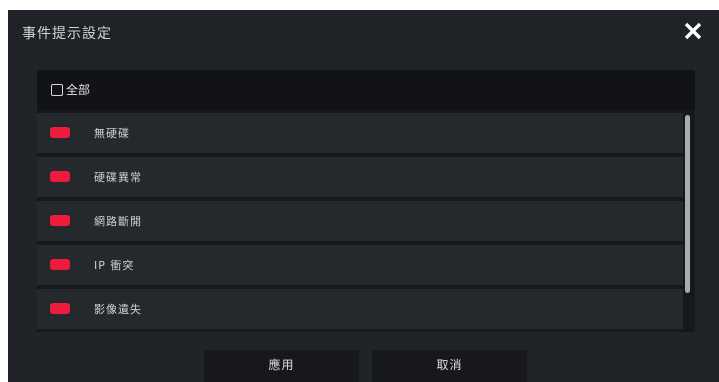  What do you see at coordinates (366, 90) in the screenshot?
I see `select-all-row: 全部` at bounding box center [366, 90].